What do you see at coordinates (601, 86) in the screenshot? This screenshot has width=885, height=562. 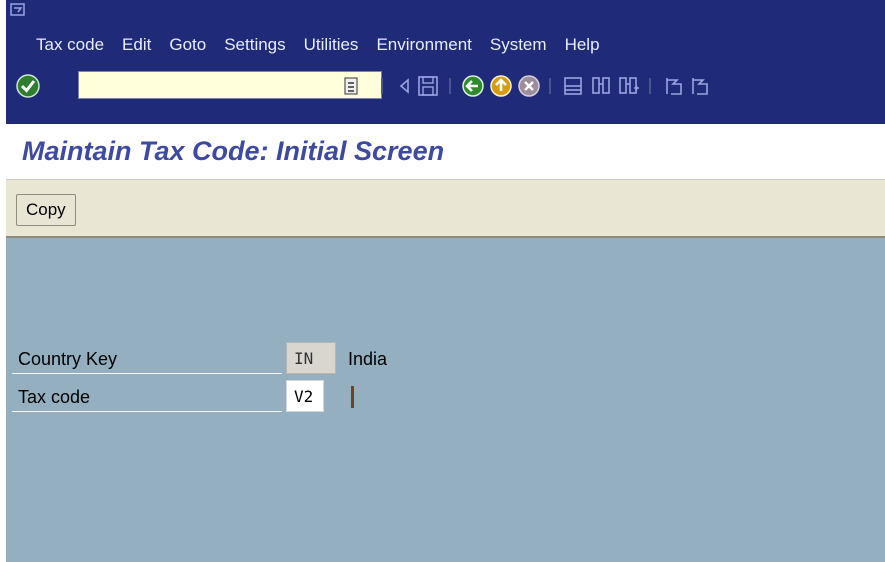 I see `find-icon` at bounding box center [601, 86].